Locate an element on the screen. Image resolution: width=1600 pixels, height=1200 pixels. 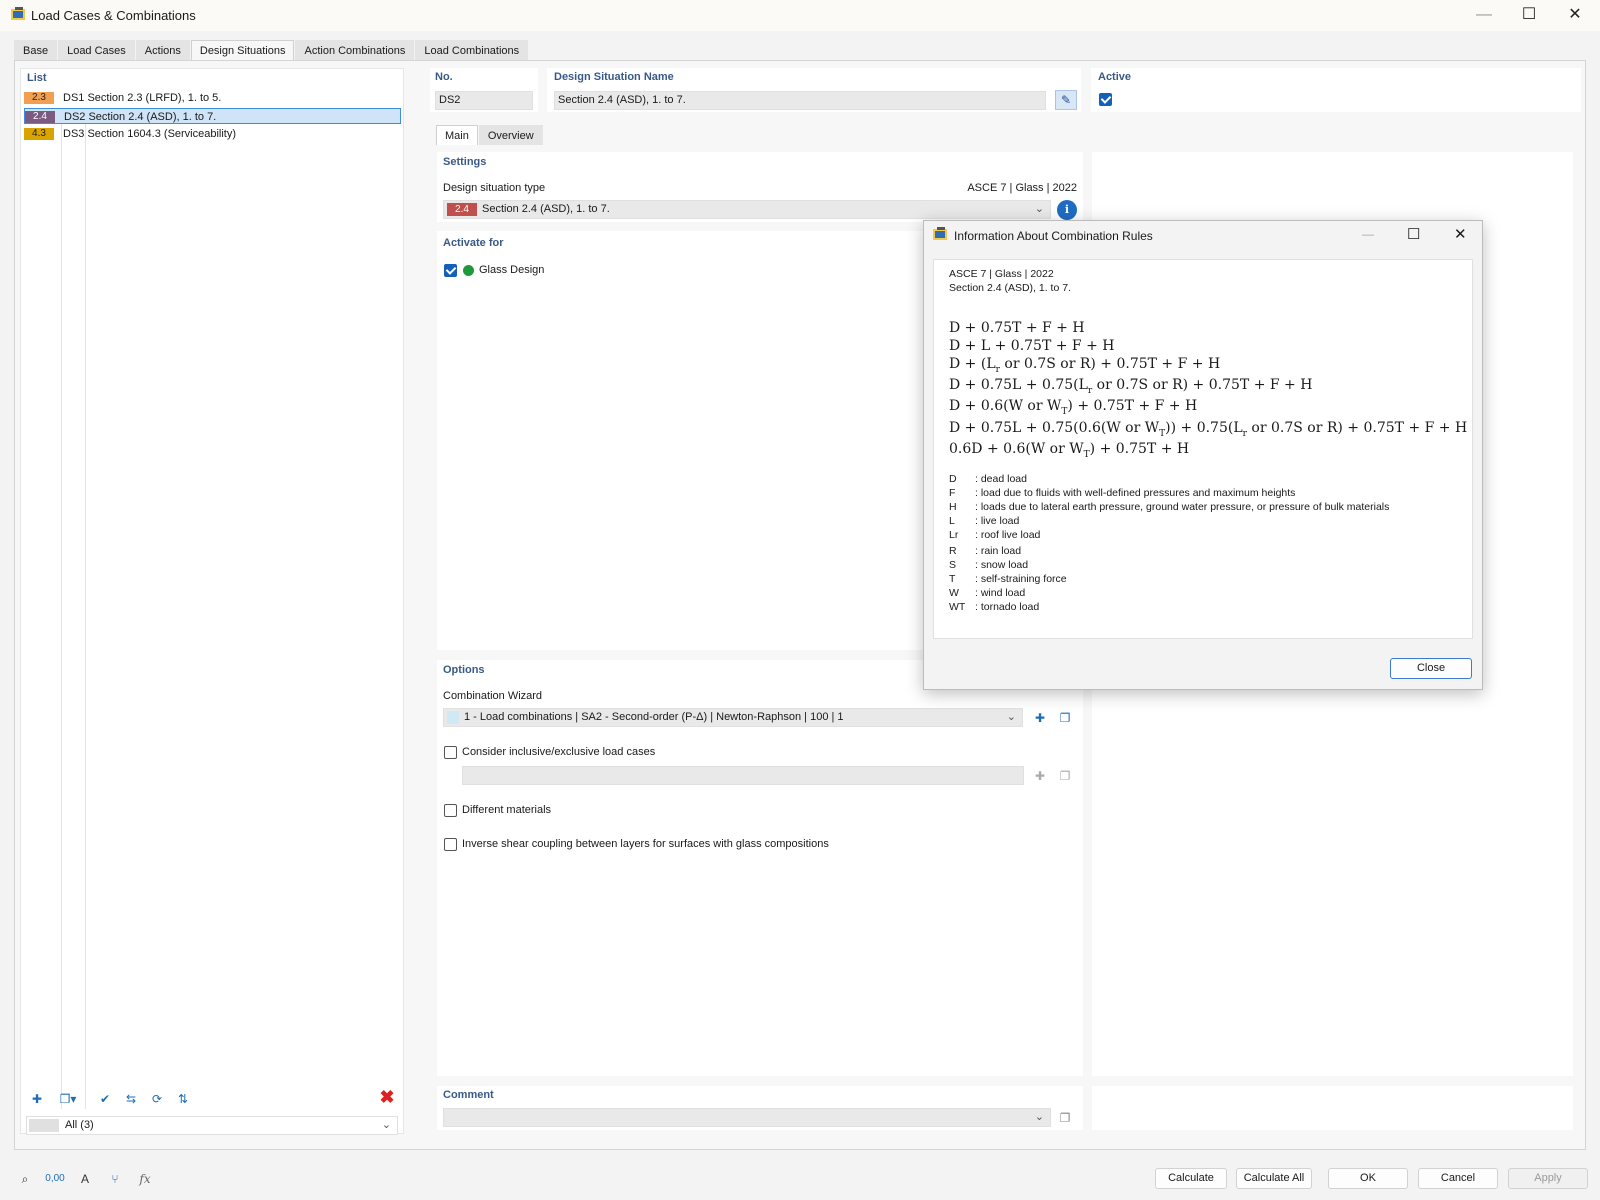
legend-row: T: self-straining force is located at coordinates (1008, 579).